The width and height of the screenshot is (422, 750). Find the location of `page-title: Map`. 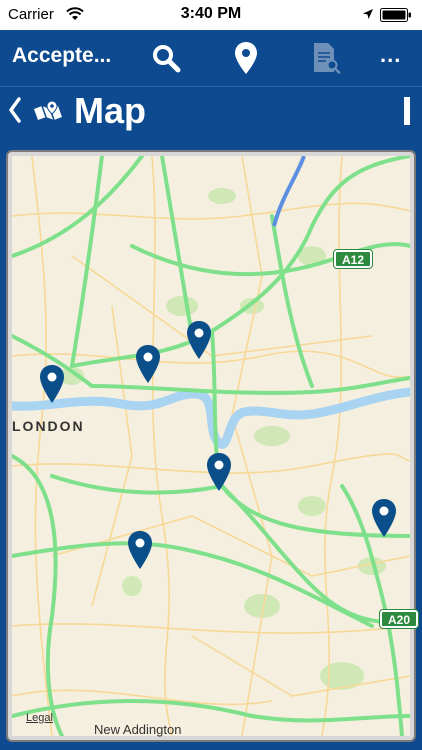

page-title: Map is located at coordinates (110, 110).